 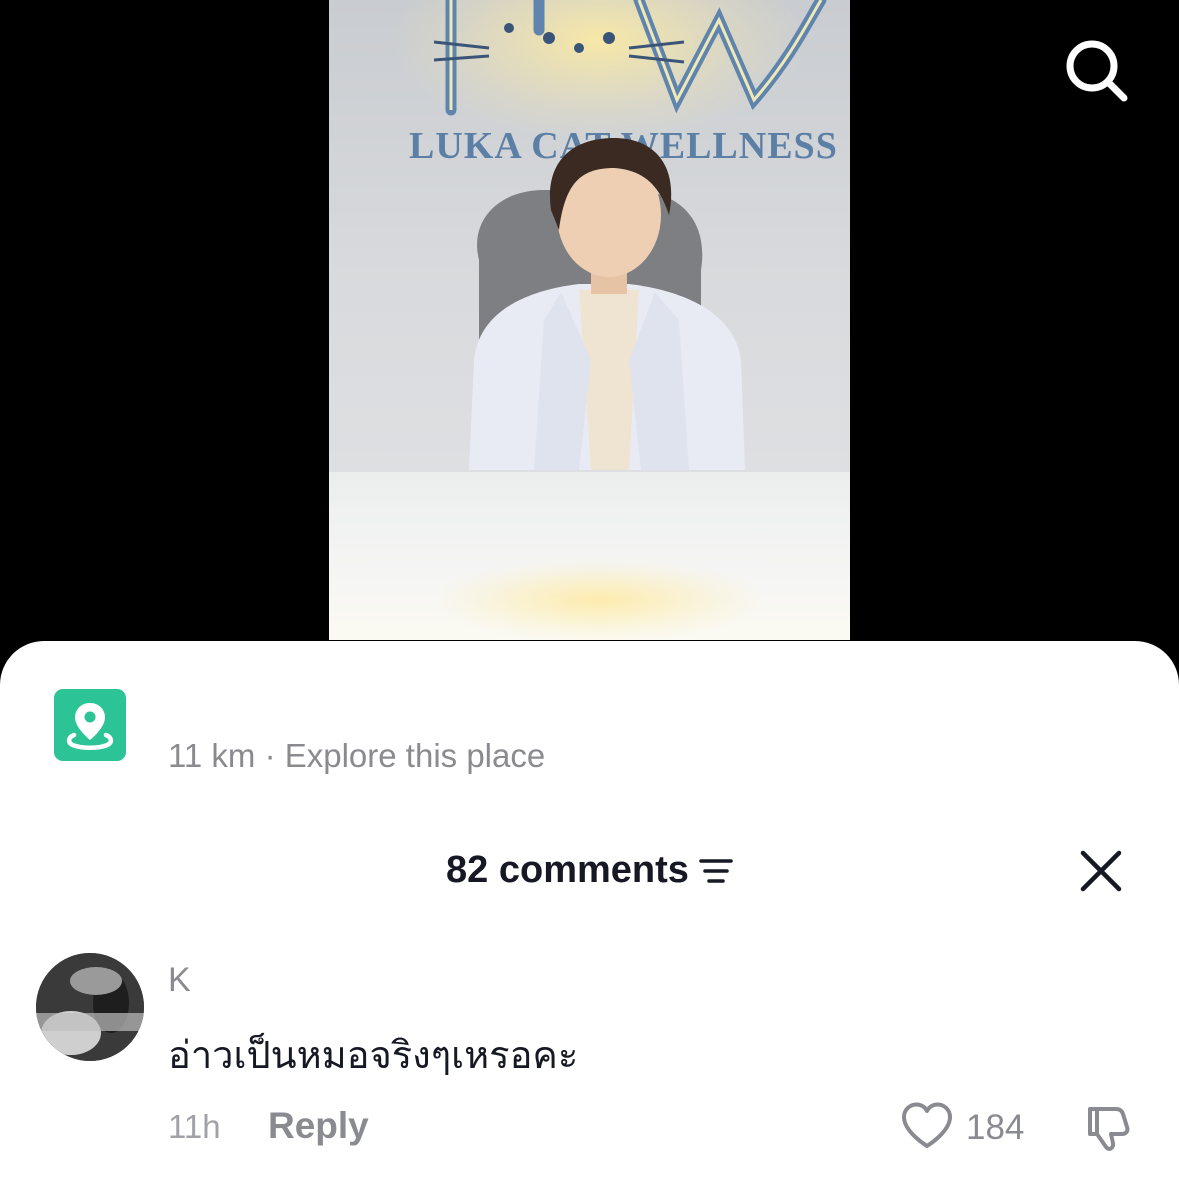 I want to click on avatar, so click(x=90, y=1007).